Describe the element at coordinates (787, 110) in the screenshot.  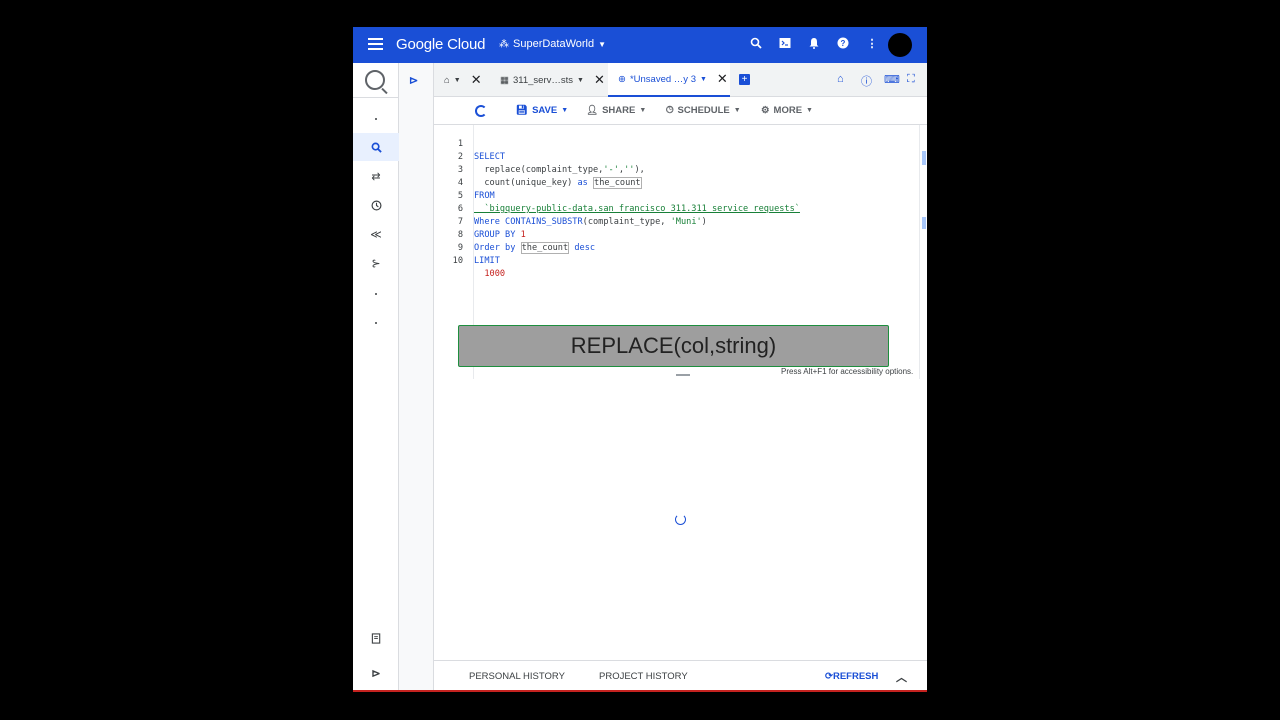
I see `more-button: ⚙ MORE ▼` at that location.